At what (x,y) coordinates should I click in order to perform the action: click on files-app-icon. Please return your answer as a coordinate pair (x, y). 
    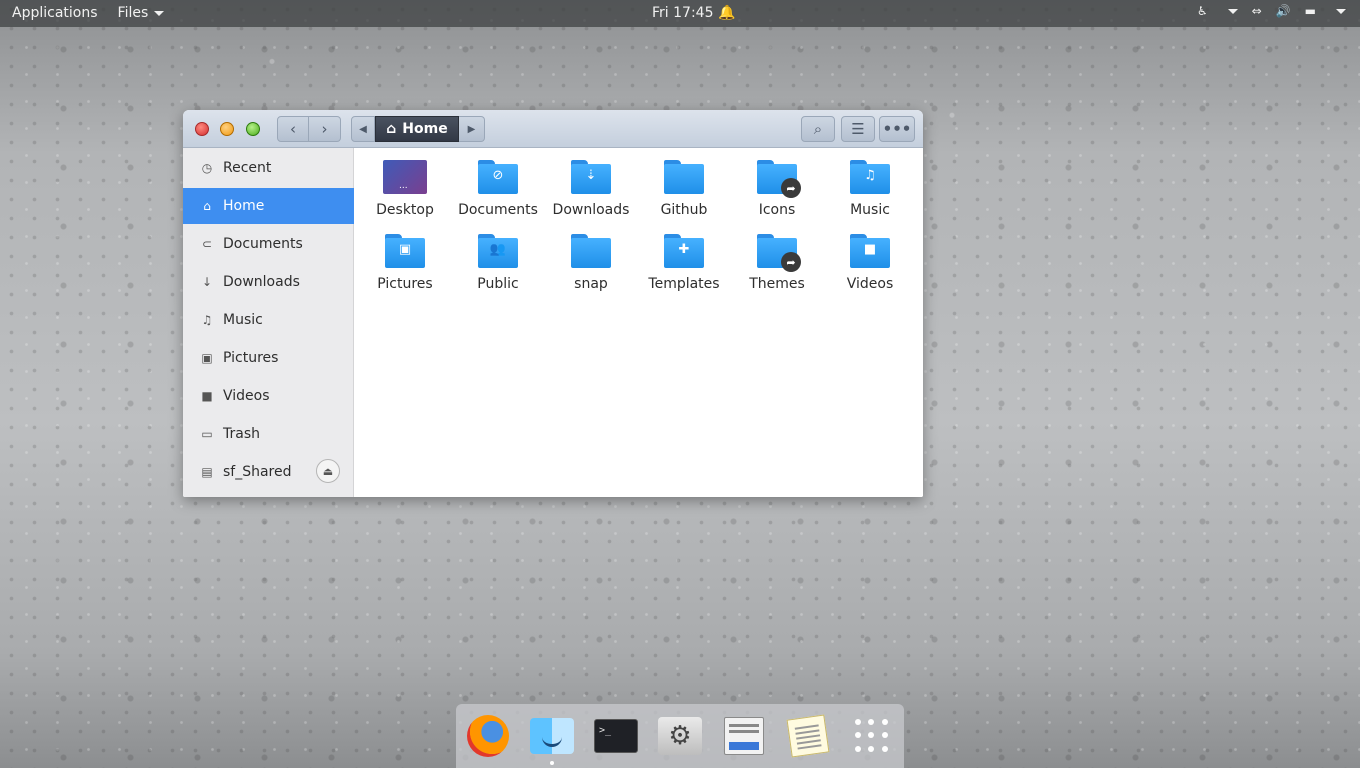
    Looking at the image, I should click on (552, 736).